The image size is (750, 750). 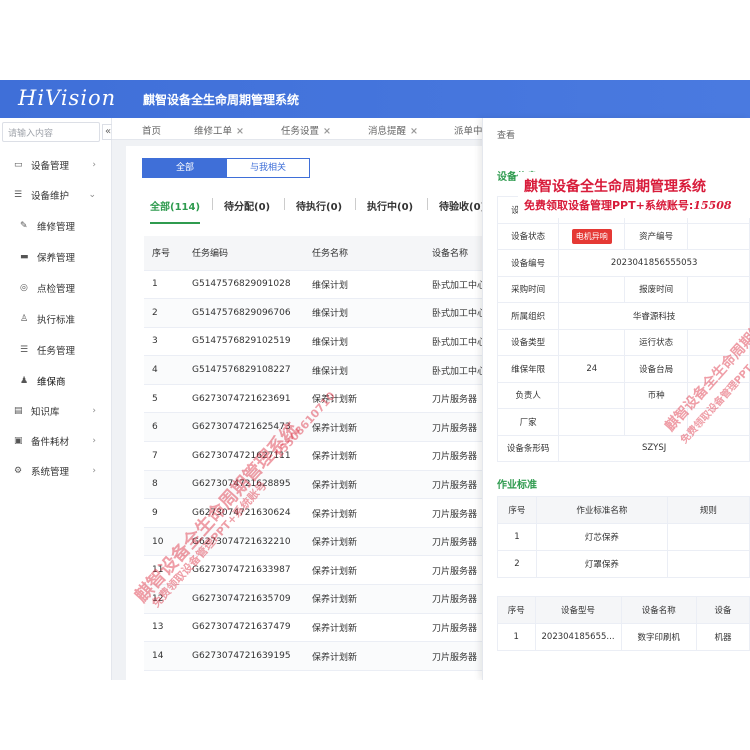 I want to click on sidebar-item-label: 维保商, so click(x=51, y=382).